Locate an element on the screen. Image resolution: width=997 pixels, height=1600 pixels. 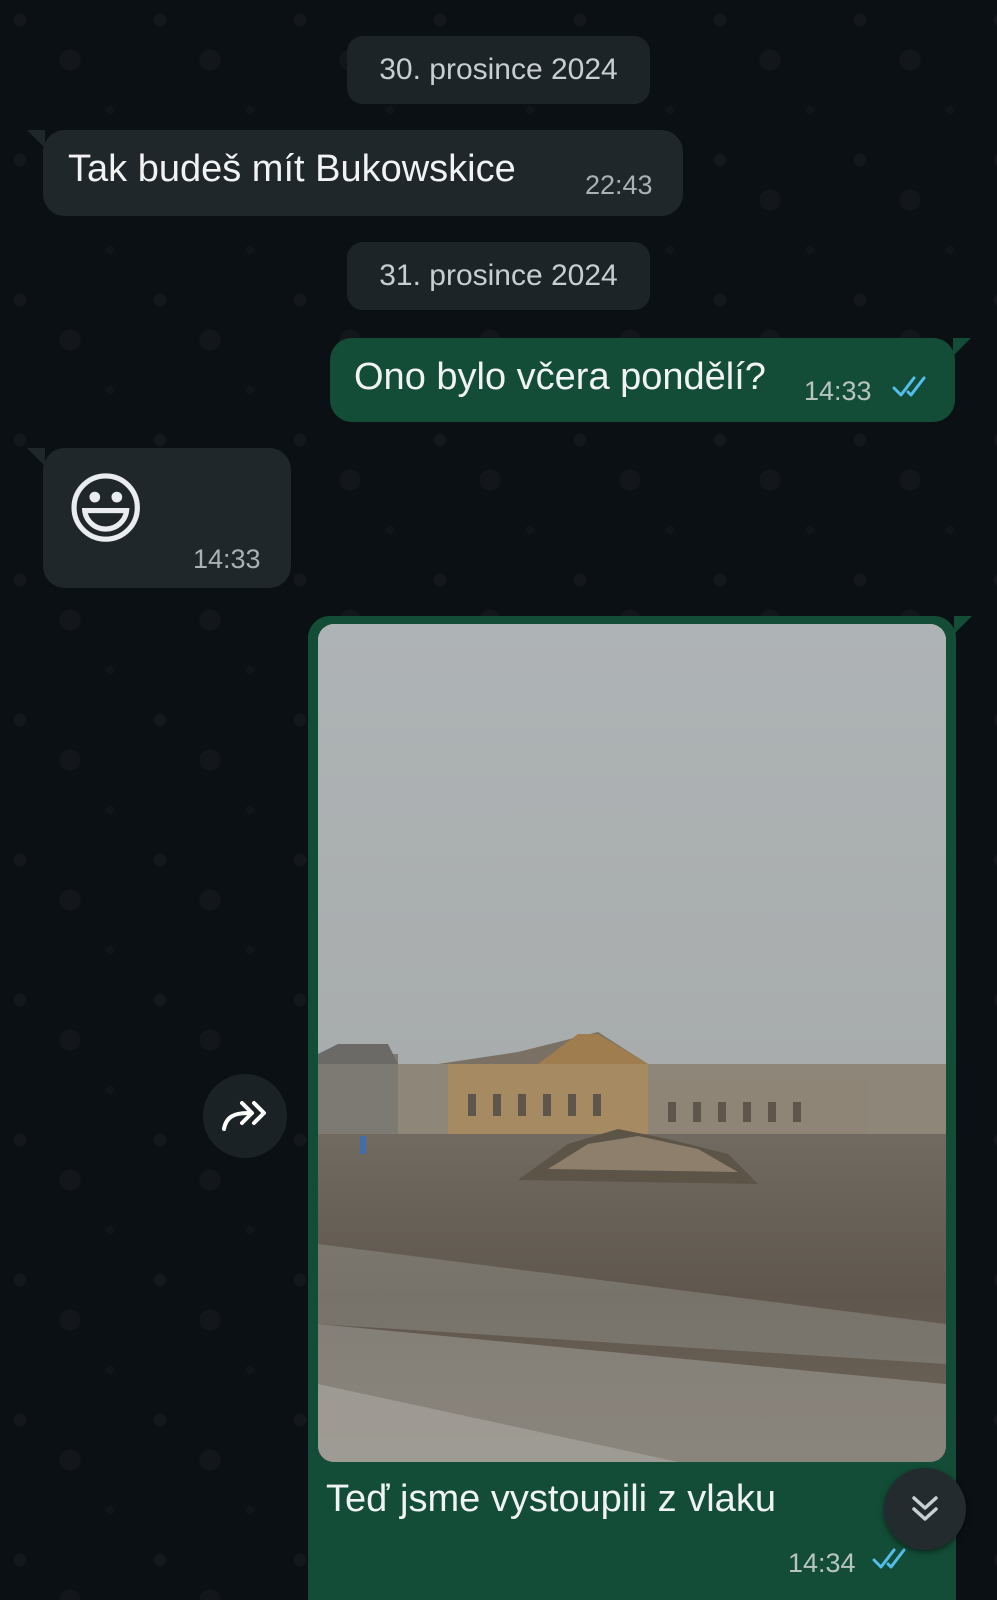
double-chevron-down-icon is located at coordinates (925, 1508).